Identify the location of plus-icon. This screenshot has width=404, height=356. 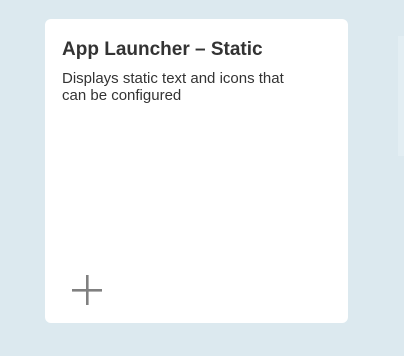
(87, 290).